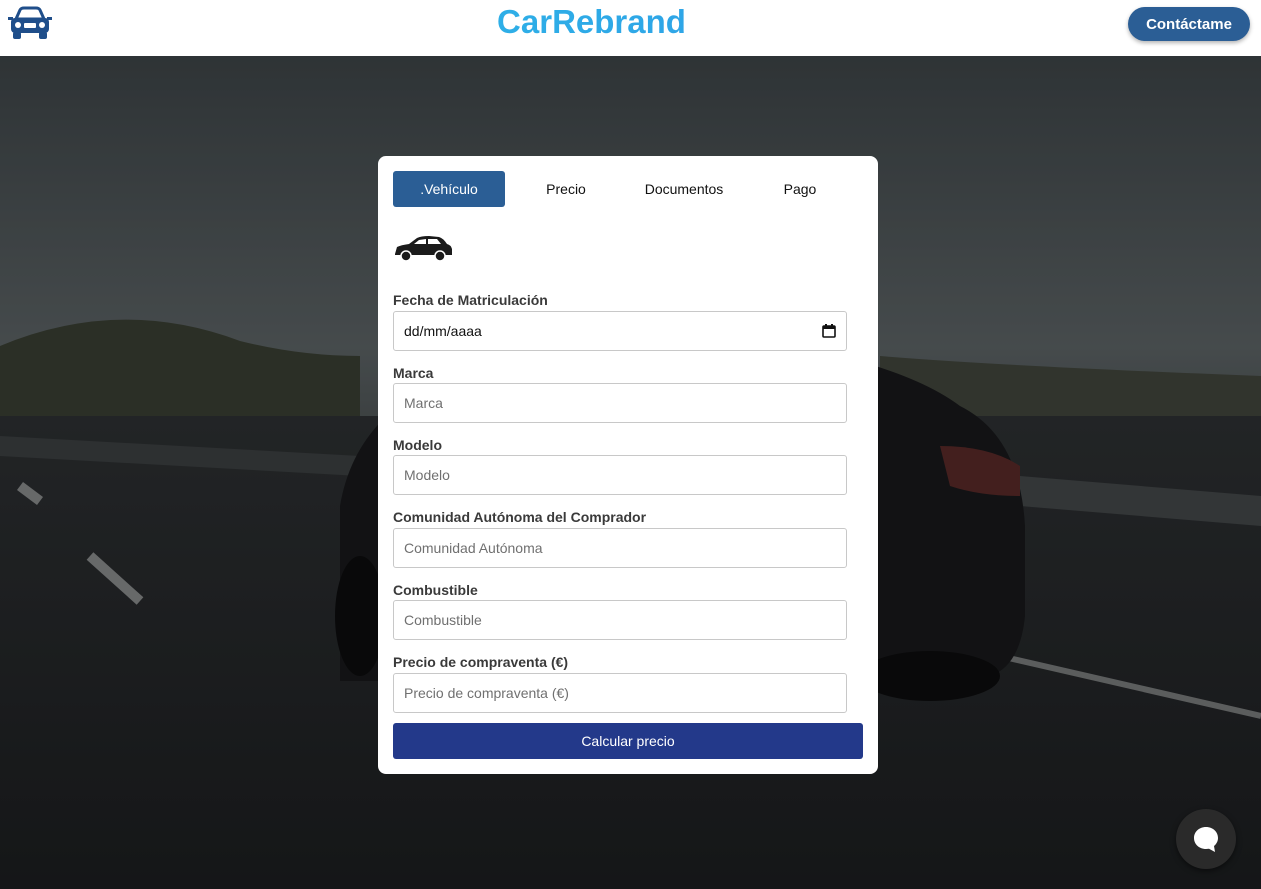  What do you see at coordinates (566, 189) in the screenshot?
I see `tab-precio: Precio` at bounding box center [566, 189].